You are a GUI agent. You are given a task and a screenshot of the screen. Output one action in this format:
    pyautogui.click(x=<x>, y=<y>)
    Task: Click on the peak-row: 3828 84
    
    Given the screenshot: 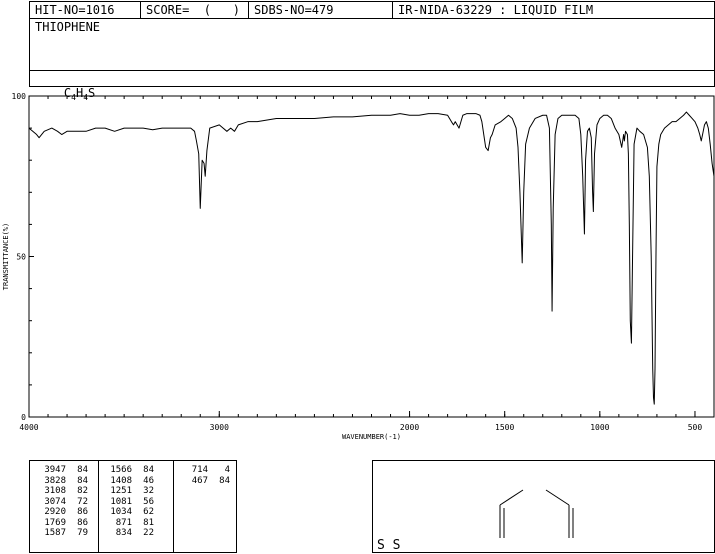 What is the action you would take?
    pyautogui.click(x=63, y=481)
    